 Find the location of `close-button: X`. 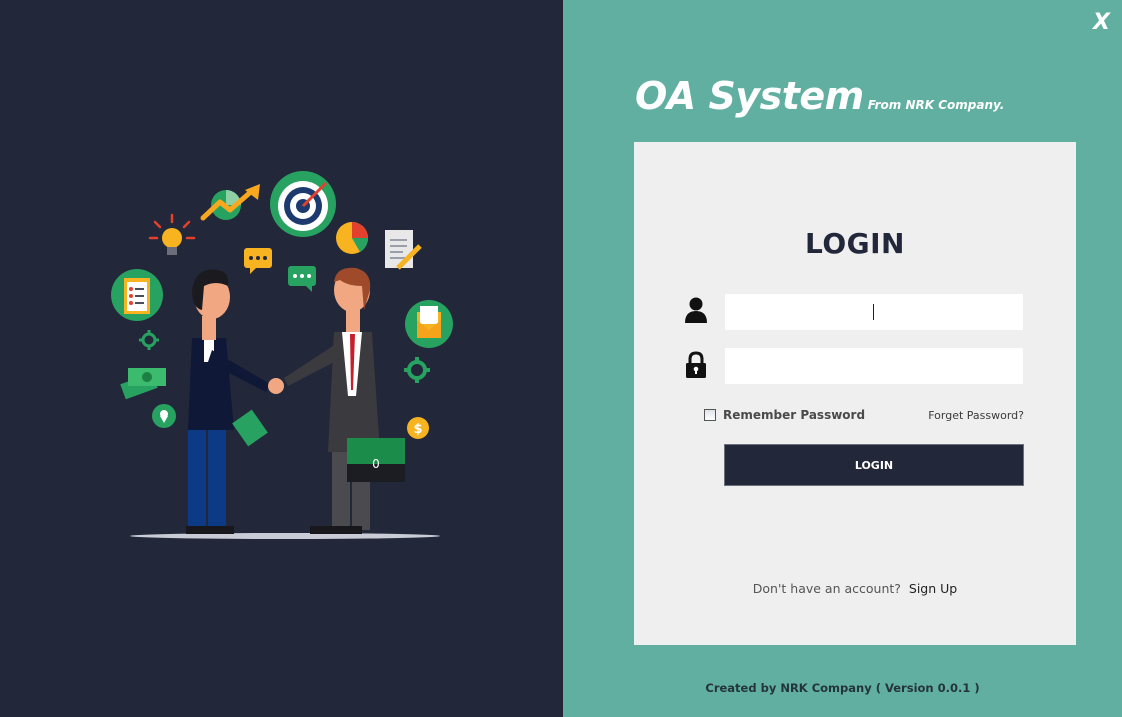

close-button: X is located at coordinates (1101, 23).